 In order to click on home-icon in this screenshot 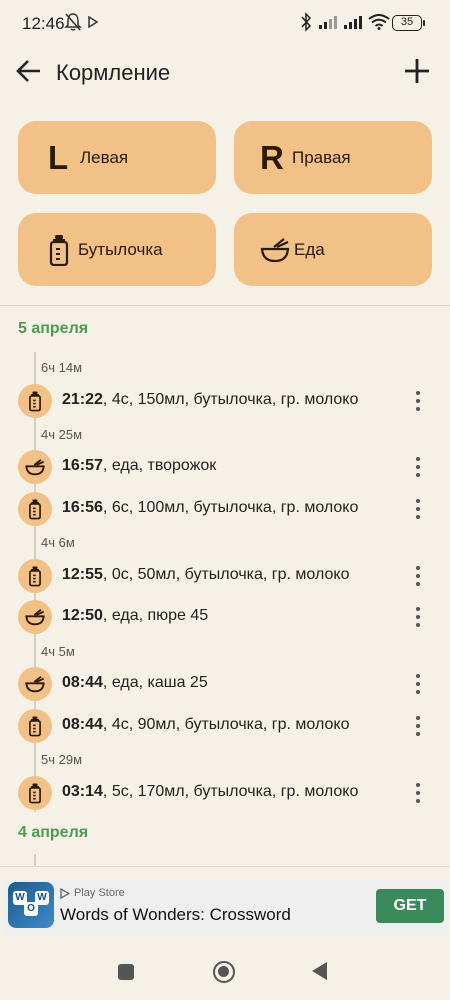, I will do `click(224, 972)`.